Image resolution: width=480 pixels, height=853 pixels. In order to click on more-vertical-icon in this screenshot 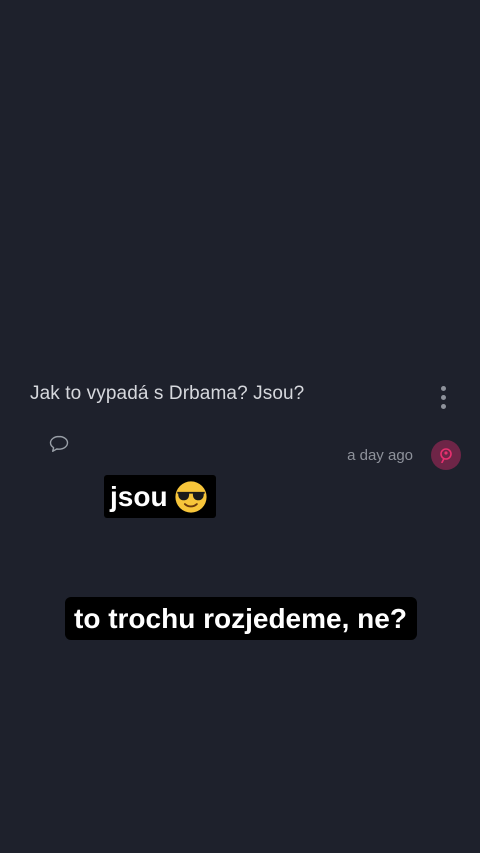, I will do `click(443, 388)`.